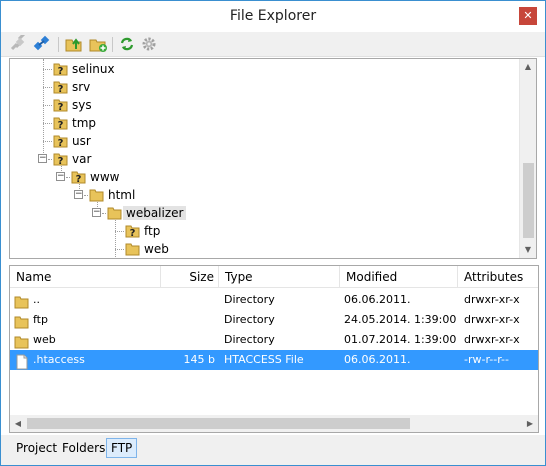  What do you see at coordinates (44, 339) in the screenshot?
I see `file-name: web` at bounding box center [44, 339].